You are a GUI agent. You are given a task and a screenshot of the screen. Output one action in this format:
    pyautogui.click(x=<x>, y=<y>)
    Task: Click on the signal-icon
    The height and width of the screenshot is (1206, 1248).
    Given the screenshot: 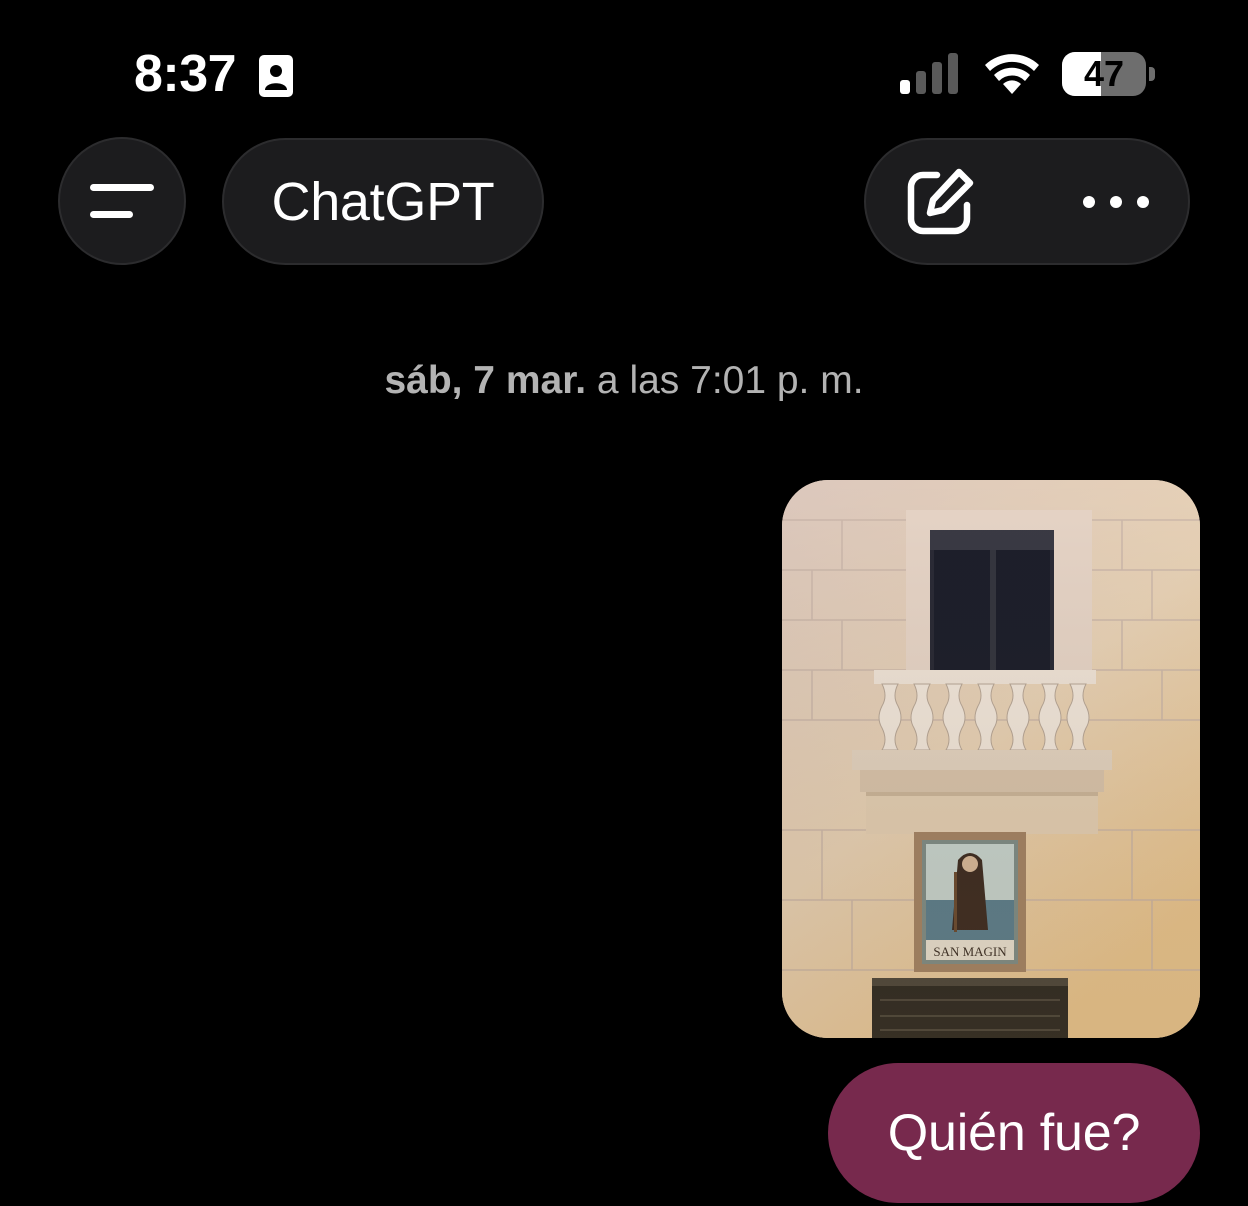 What is the action you would take?
    pyautogui.click(x=929, y=73)
    